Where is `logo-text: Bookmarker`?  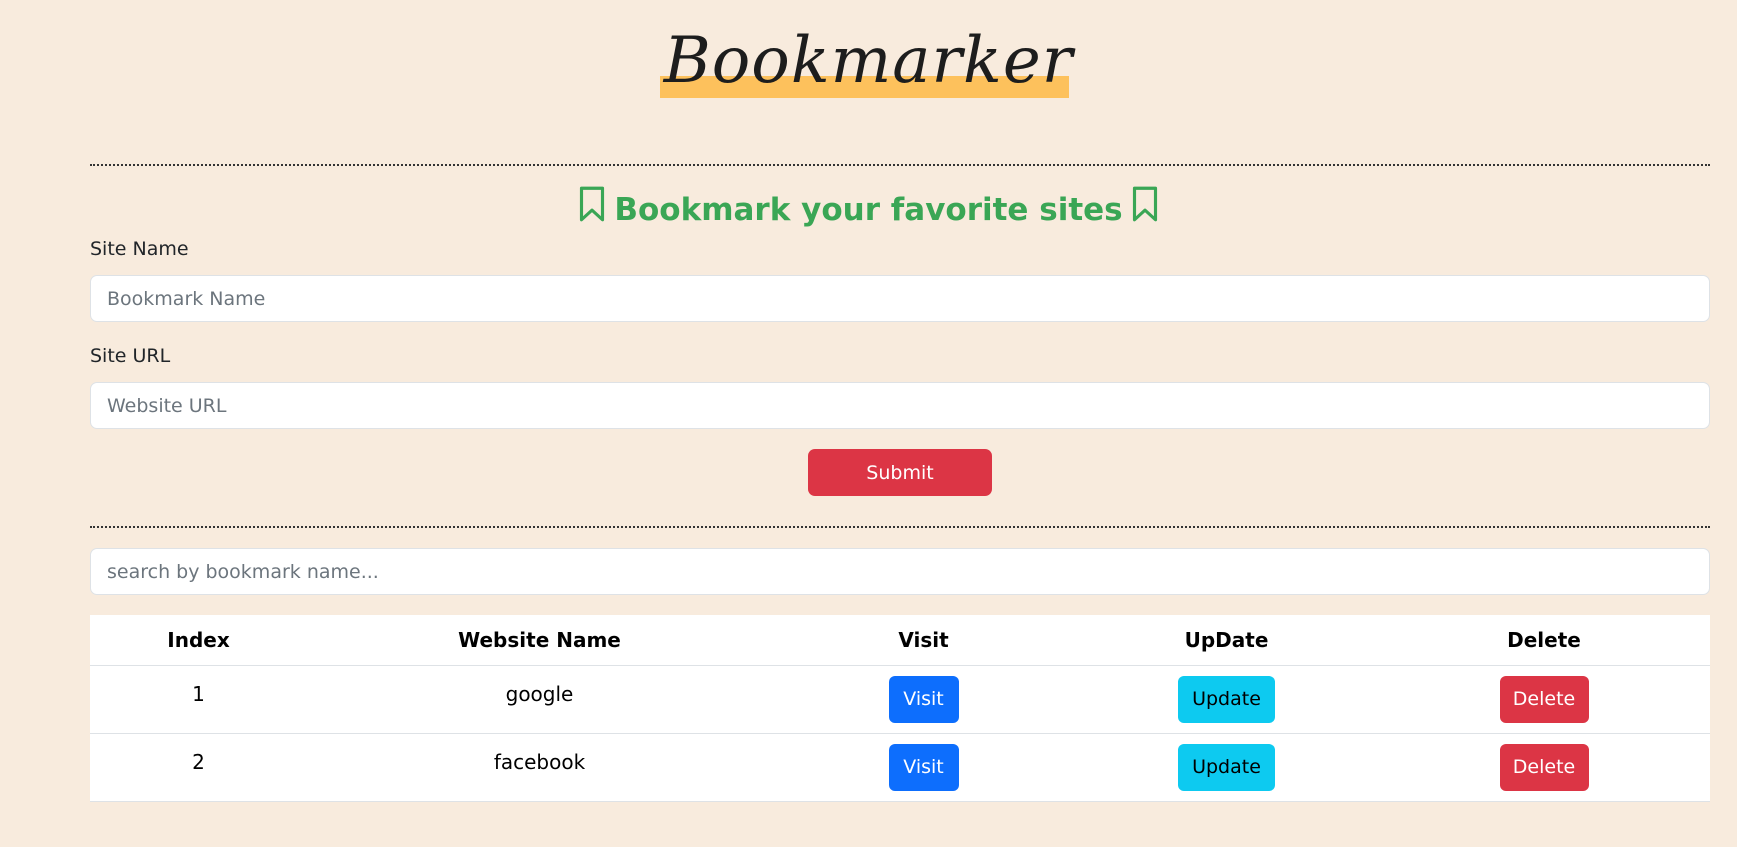 logo-text: Bookmarker is located at coordinates (868, 61).